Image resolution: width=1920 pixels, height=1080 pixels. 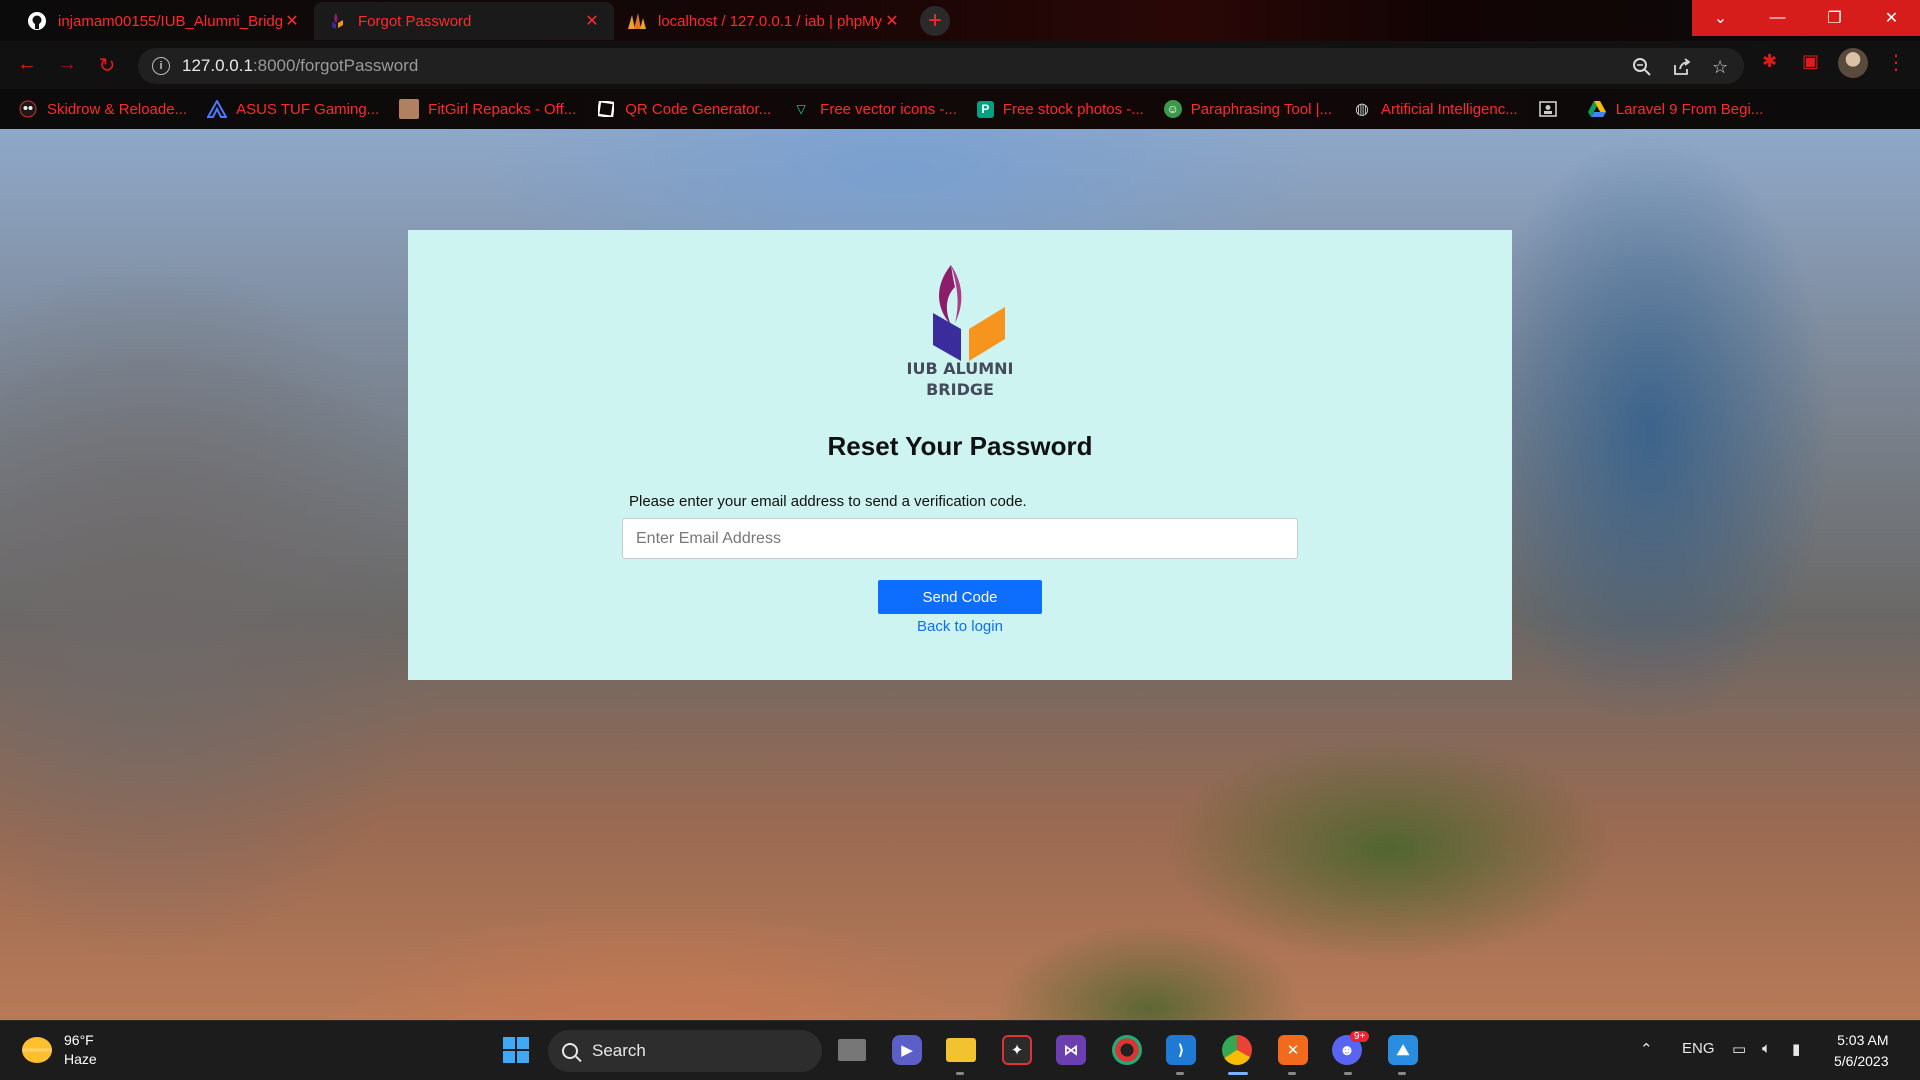 I want to click on task-view-icon, so click(x=852, y=1050).